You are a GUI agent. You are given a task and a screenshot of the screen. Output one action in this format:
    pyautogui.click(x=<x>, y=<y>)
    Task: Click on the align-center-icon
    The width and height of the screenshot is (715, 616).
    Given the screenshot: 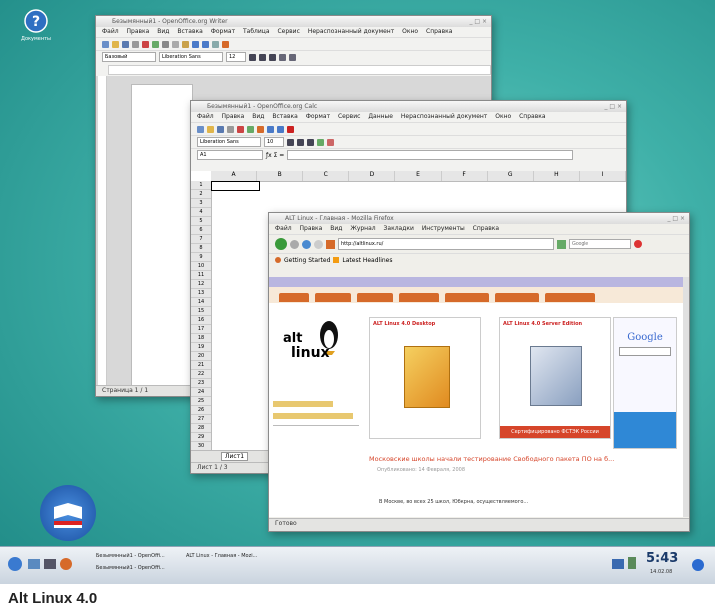 What is the action you would take?
    pyautogui.click(x=292, y=57)
    